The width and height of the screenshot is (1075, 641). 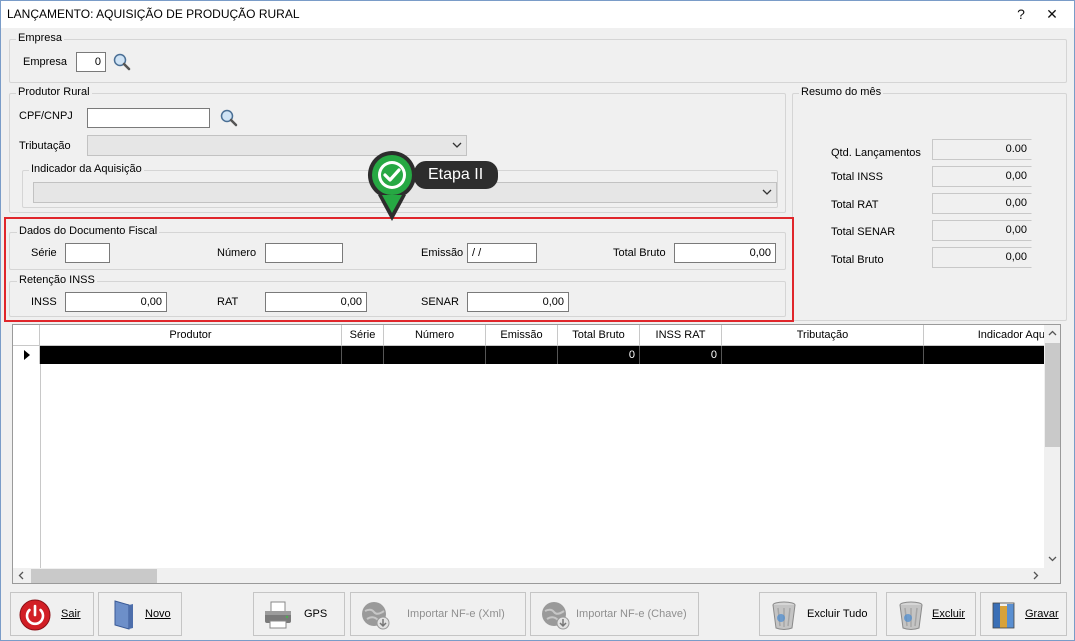 I want to click on highlight-frame, so click(x=399, y=269).